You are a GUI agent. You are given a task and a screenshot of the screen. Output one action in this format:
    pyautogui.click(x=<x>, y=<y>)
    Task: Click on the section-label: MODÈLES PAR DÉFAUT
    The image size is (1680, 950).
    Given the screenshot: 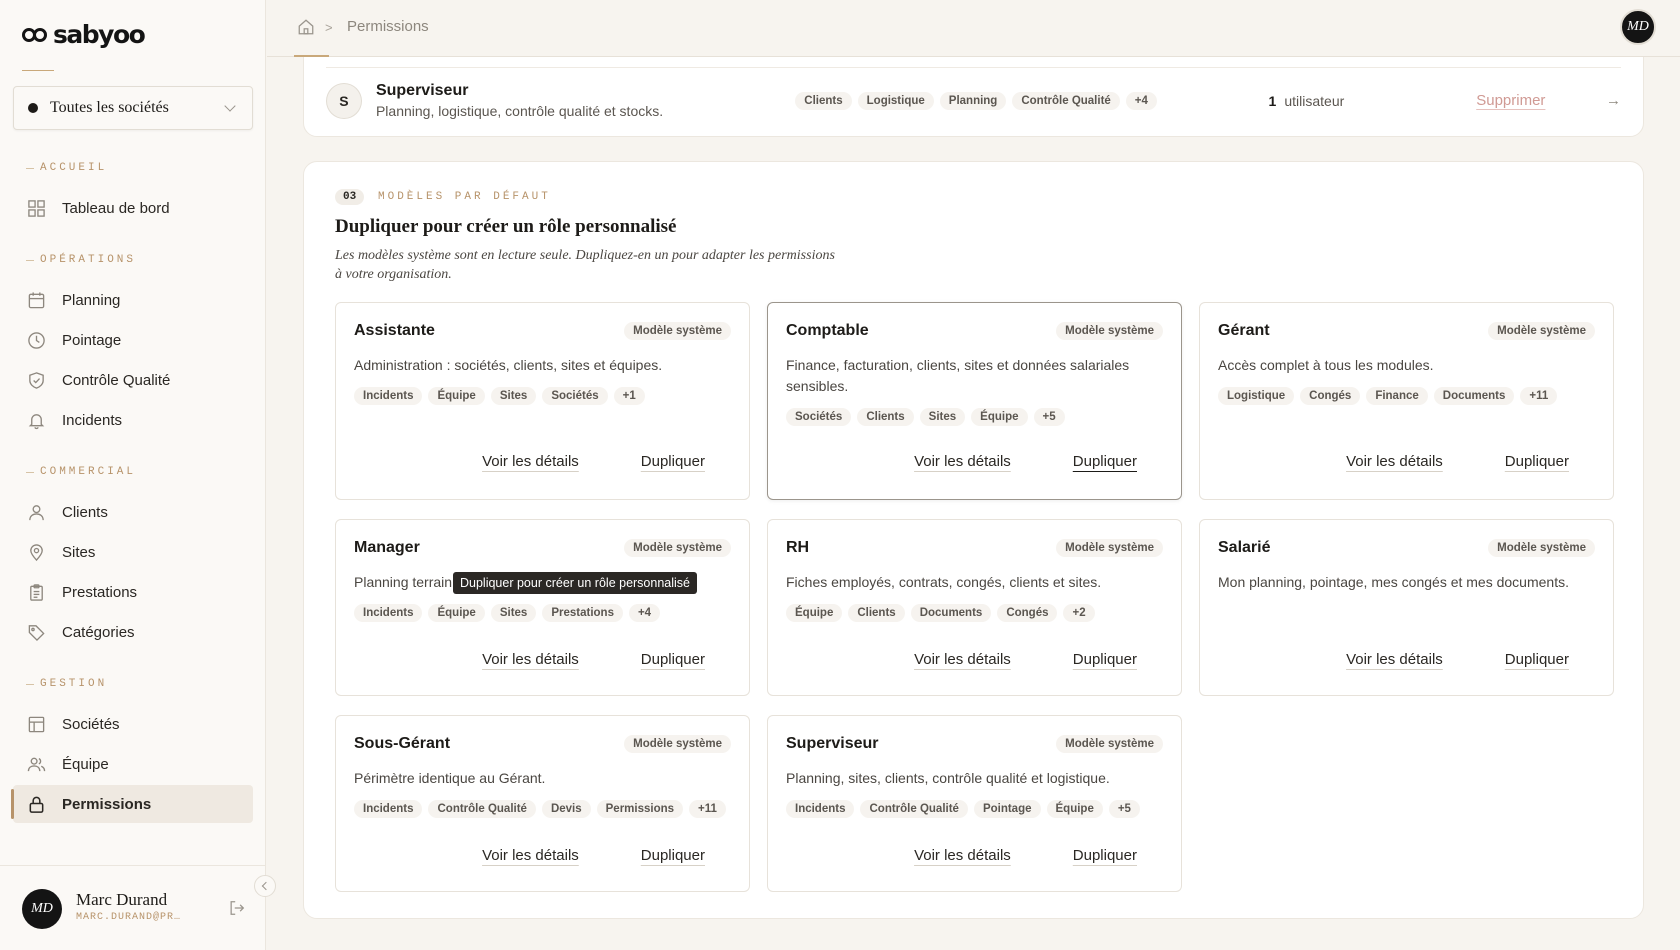 What is the action you would take?
    pyautogui.click(x=464, y=197)
    